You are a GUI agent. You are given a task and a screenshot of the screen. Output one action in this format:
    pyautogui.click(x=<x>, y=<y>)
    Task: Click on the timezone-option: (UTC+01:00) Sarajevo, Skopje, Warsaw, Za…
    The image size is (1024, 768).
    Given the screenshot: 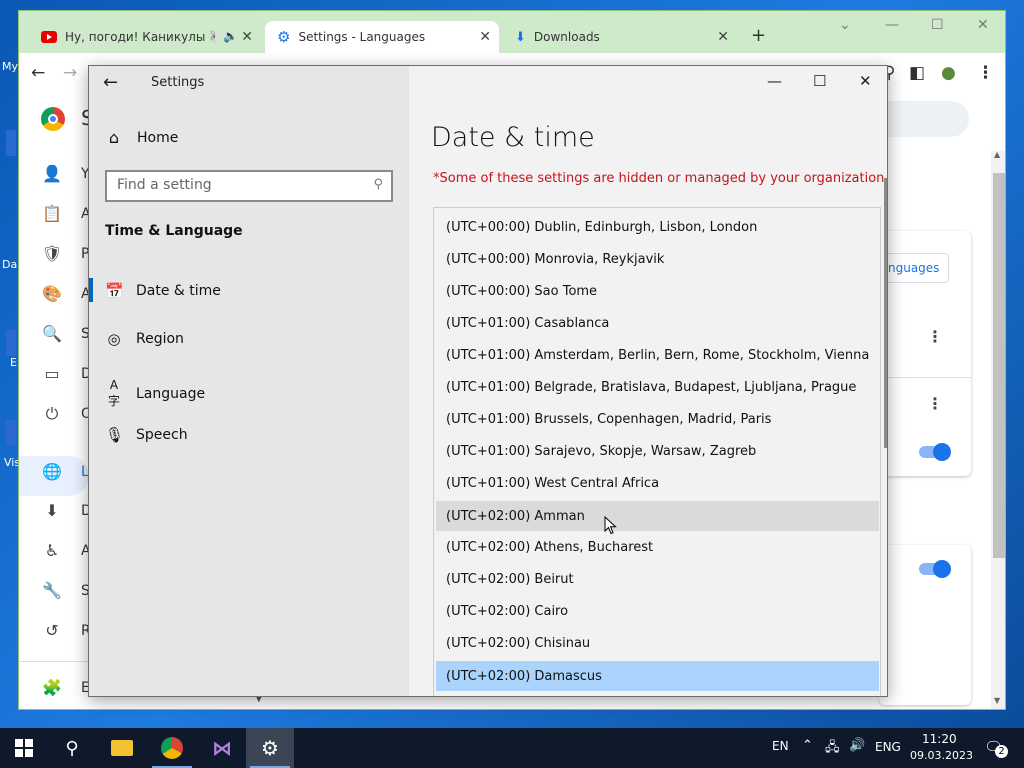 What is the action you would take?
    pyautogui.click(x=657, y=451)
    